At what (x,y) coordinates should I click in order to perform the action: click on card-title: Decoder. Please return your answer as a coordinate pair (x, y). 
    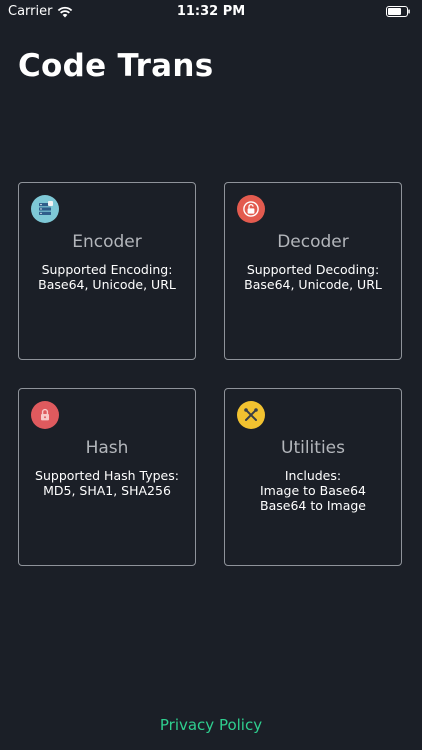
    Looking at the image, I should click on (313, 242).